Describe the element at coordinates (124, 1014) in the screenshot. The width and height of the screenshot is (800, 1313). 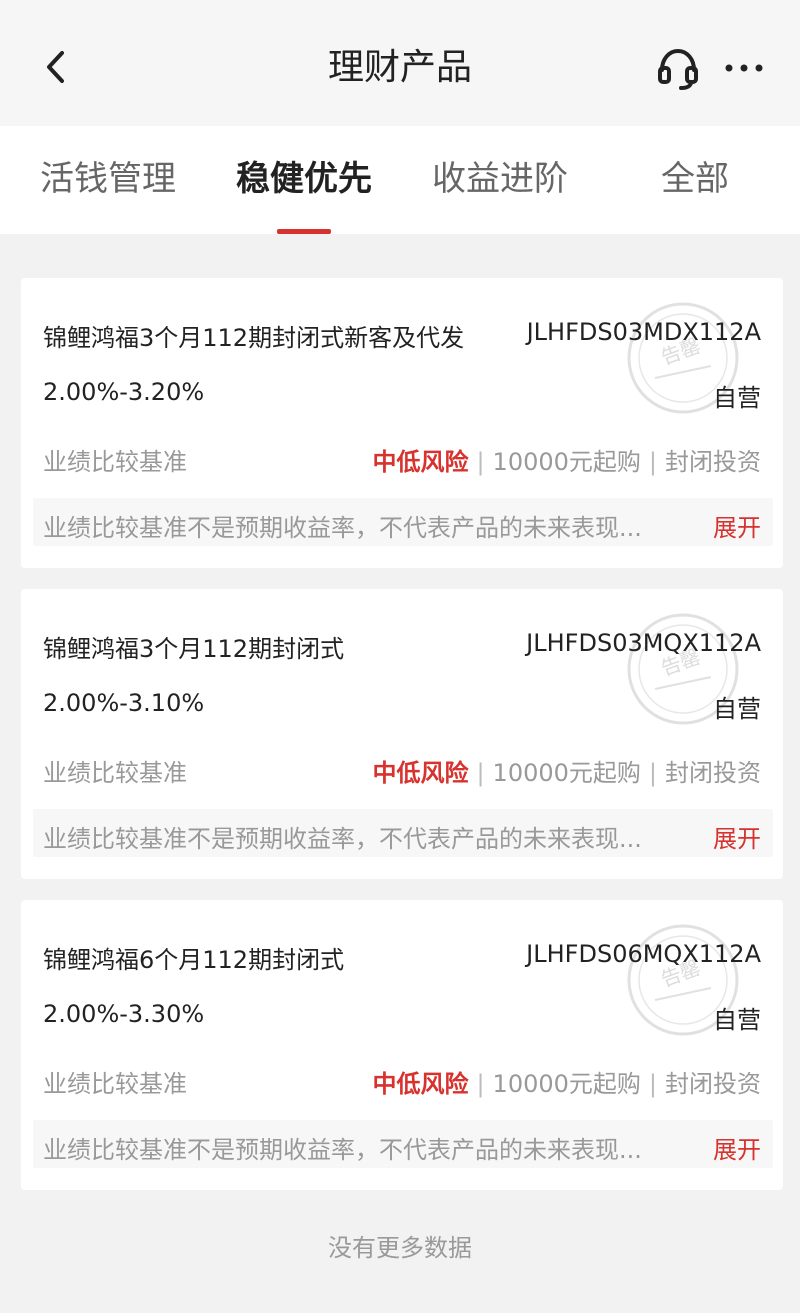
I see `benchmark-rate: 2.00%-3.30%` at that location.